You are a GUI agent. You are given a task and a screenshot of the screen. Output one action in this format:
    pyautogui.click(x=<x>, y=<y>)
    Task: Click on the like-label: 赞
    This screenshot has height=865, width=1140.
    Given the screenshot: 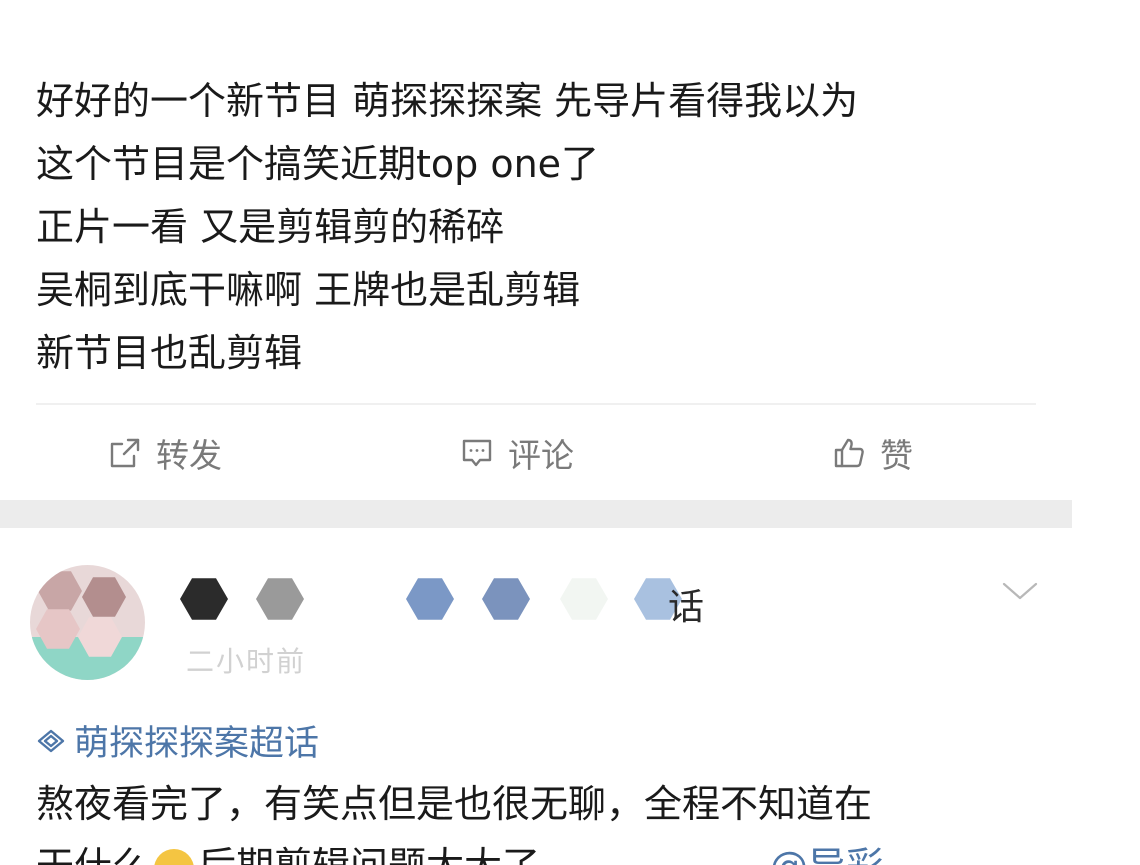 What is the action you would take?
    pyautogui.click(x=896, y=455)
    